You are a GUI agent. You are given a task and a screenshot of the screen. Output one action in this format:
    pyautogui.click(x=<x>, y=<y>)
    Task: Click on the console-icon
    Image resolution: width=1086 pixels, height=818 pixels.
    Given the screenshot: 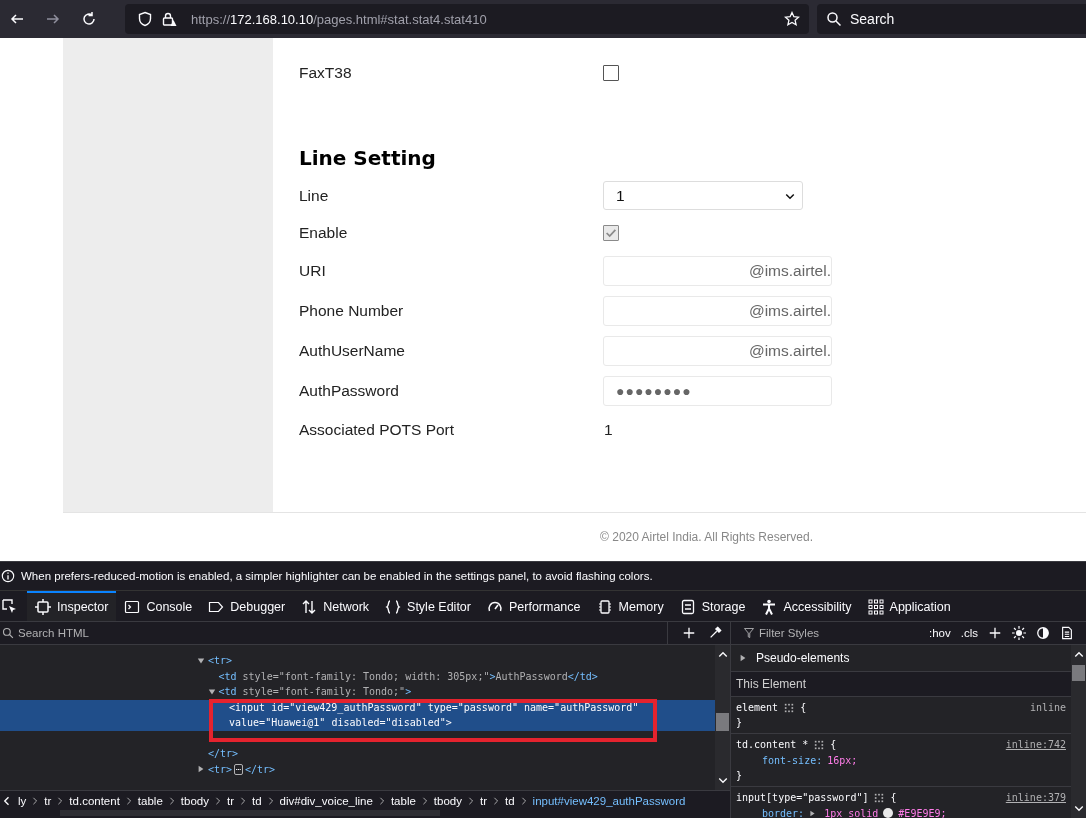 What is the action you would take?
    pyautogui.click(x=132, y=607)
    